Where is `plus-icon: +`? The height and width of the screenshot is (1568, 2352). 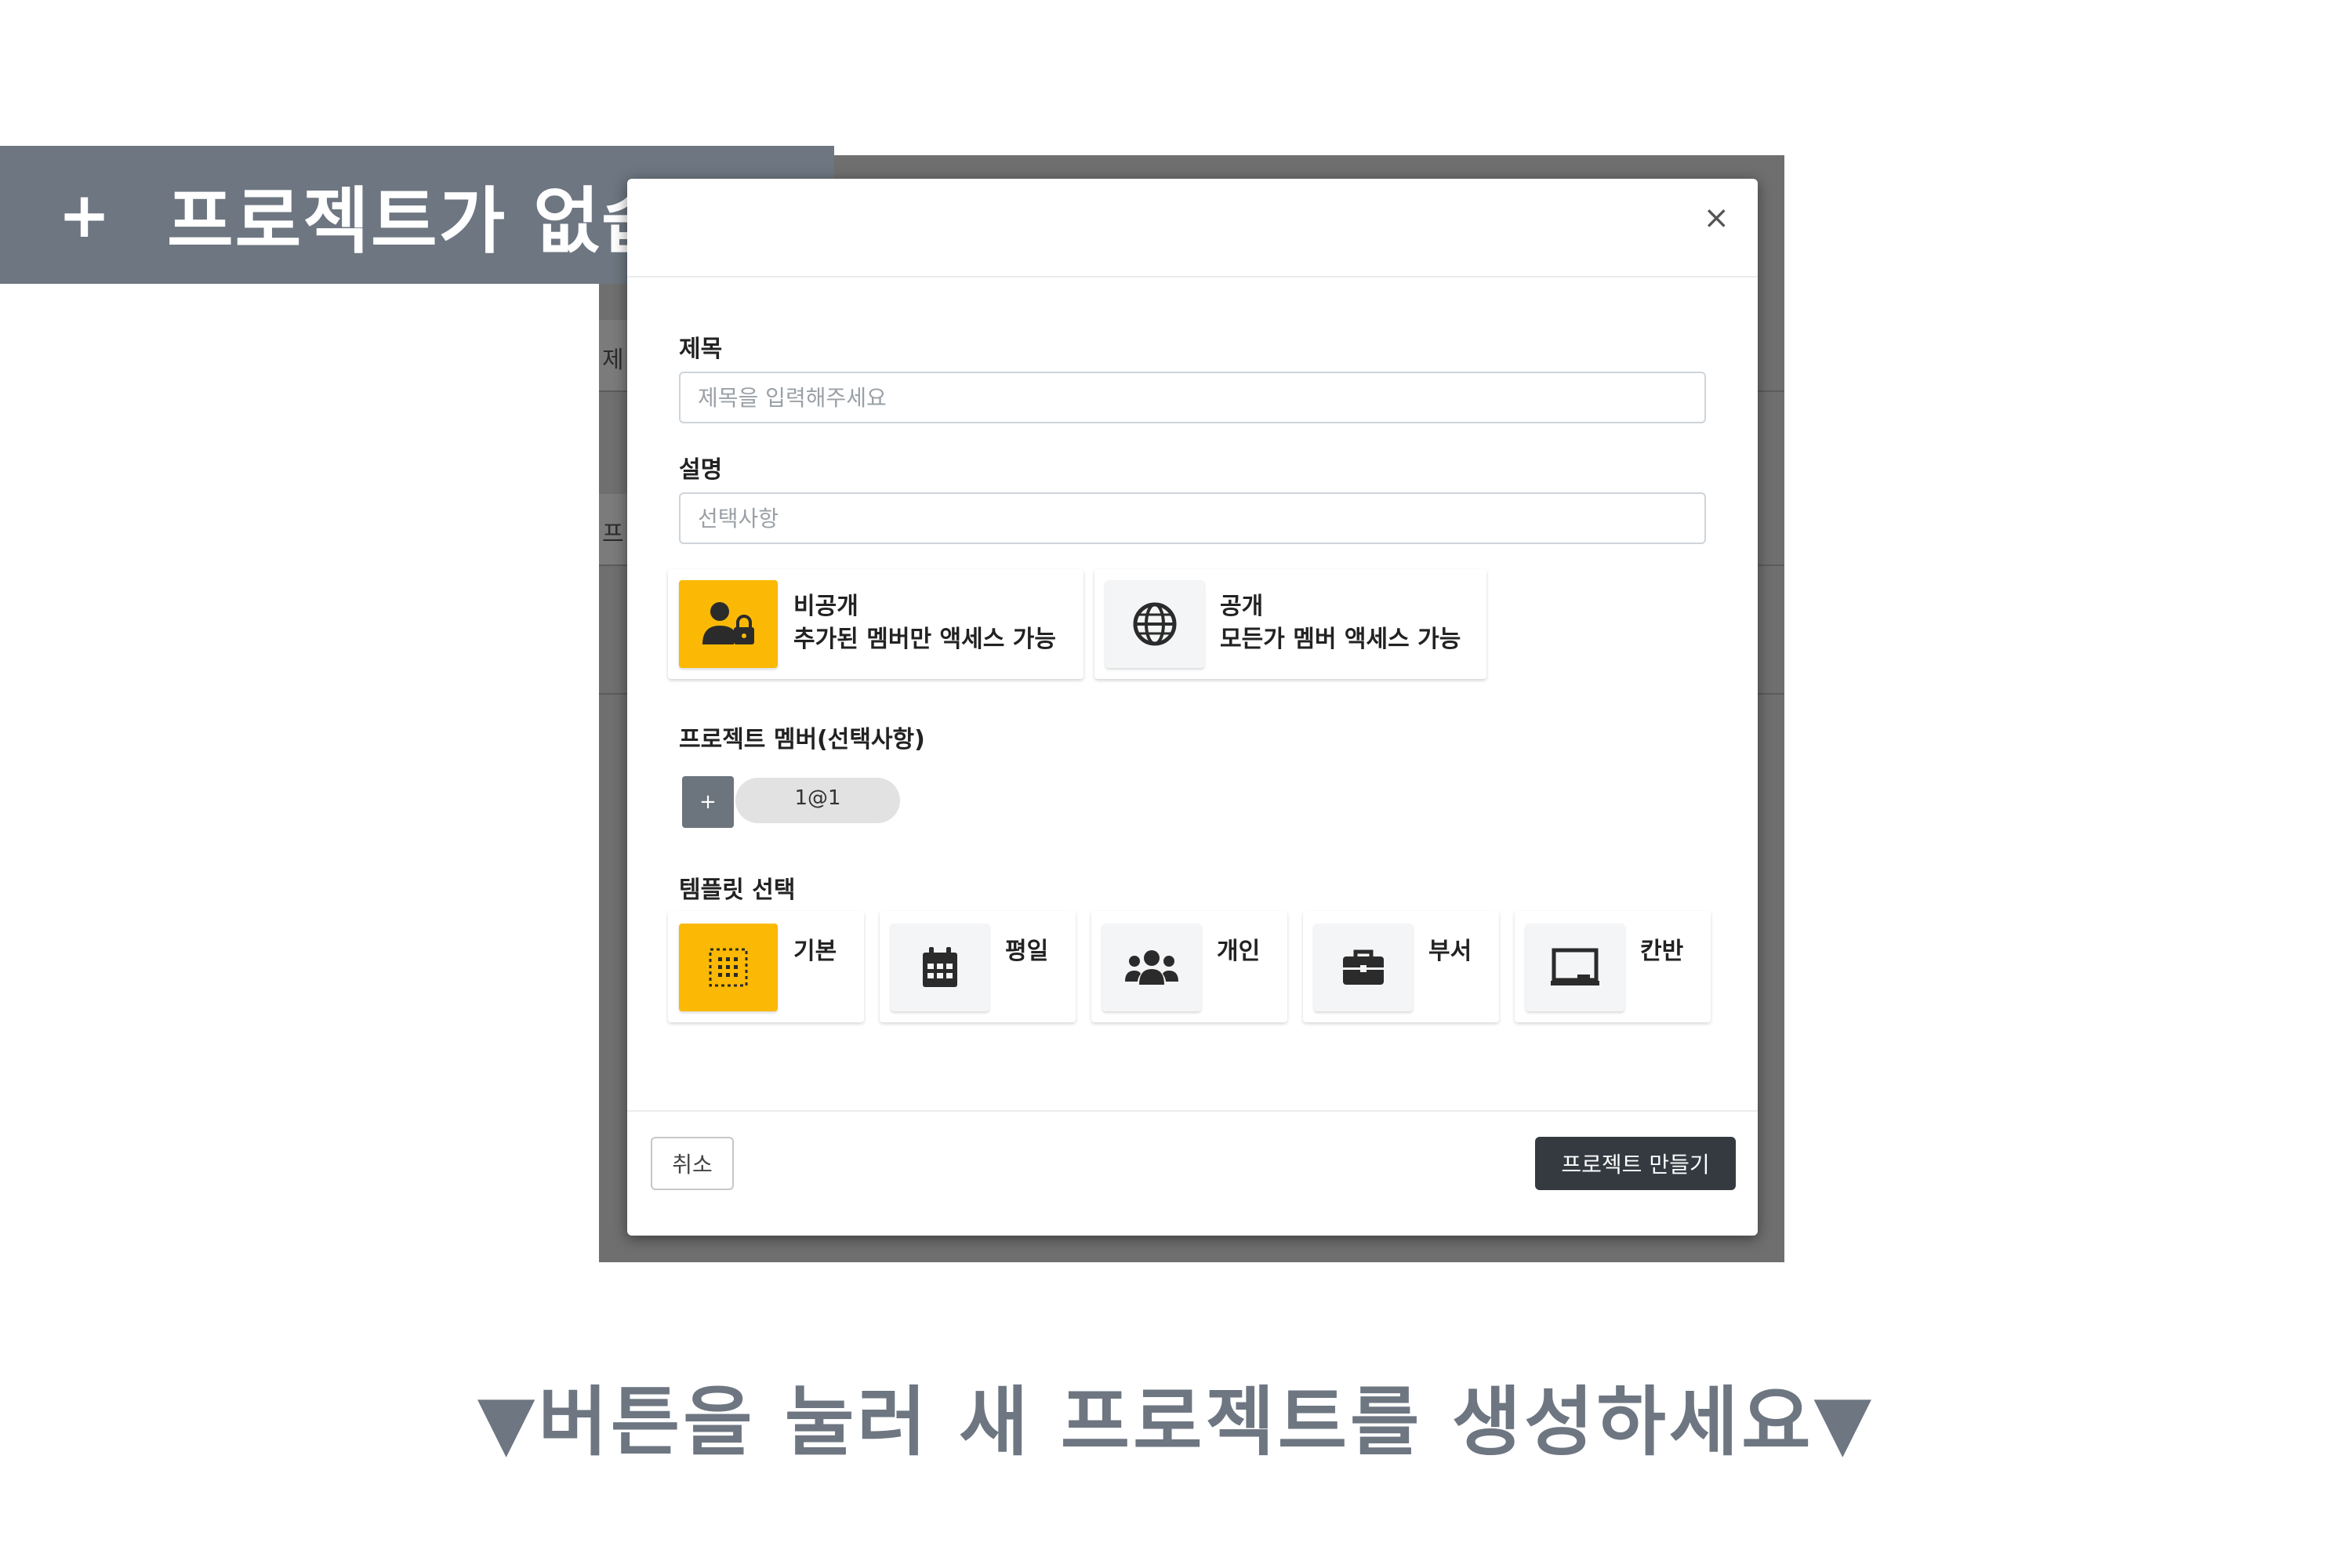 plus-icon: + is located at coordinates (85, 215).